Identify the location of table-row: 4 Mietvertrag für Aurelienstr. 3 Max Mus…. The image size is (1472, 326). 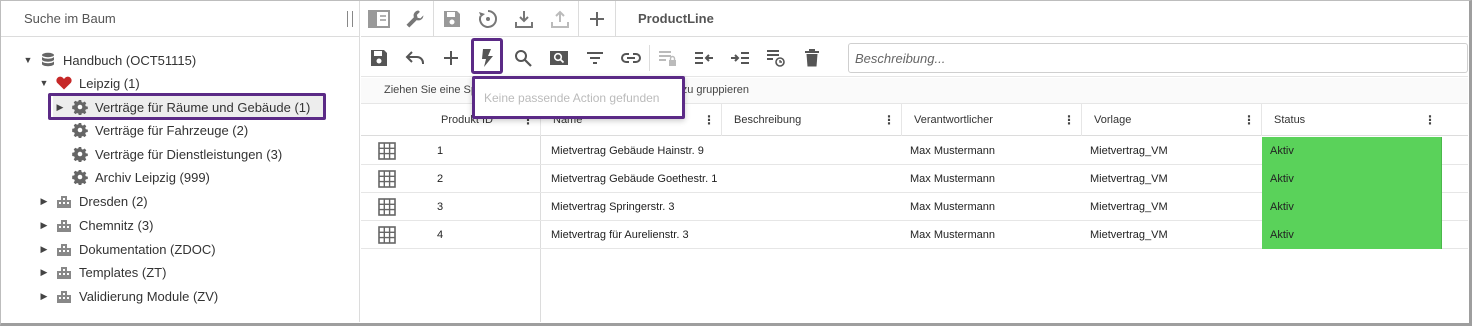
(914, 235).